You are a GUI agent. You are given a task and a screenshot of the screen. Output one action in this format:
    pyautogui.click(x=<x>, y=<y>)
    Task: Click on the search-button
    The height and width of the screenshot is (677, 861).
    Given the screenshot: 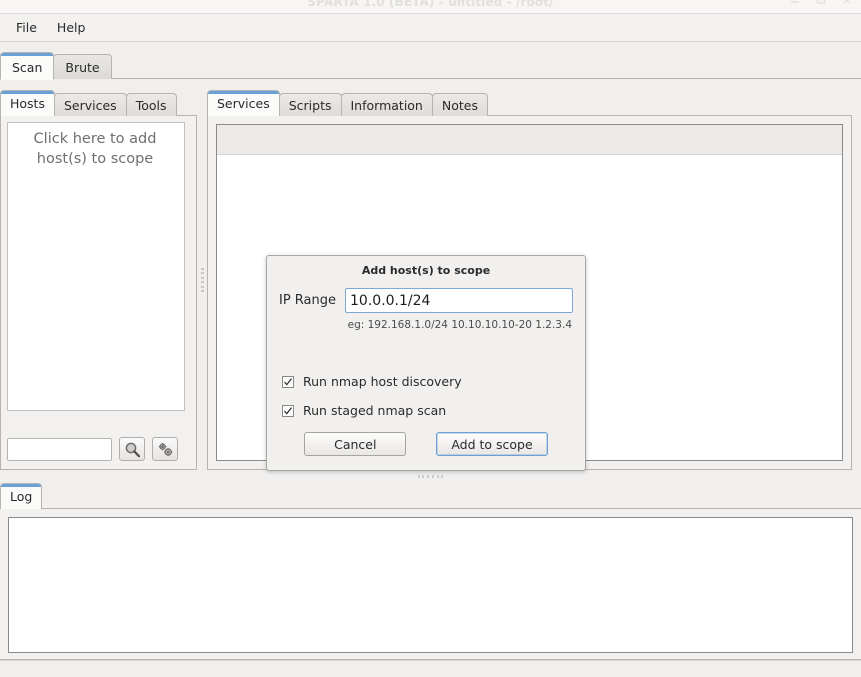 What is the action you would take?
    pyautogui.click(x=132, y=449)
    